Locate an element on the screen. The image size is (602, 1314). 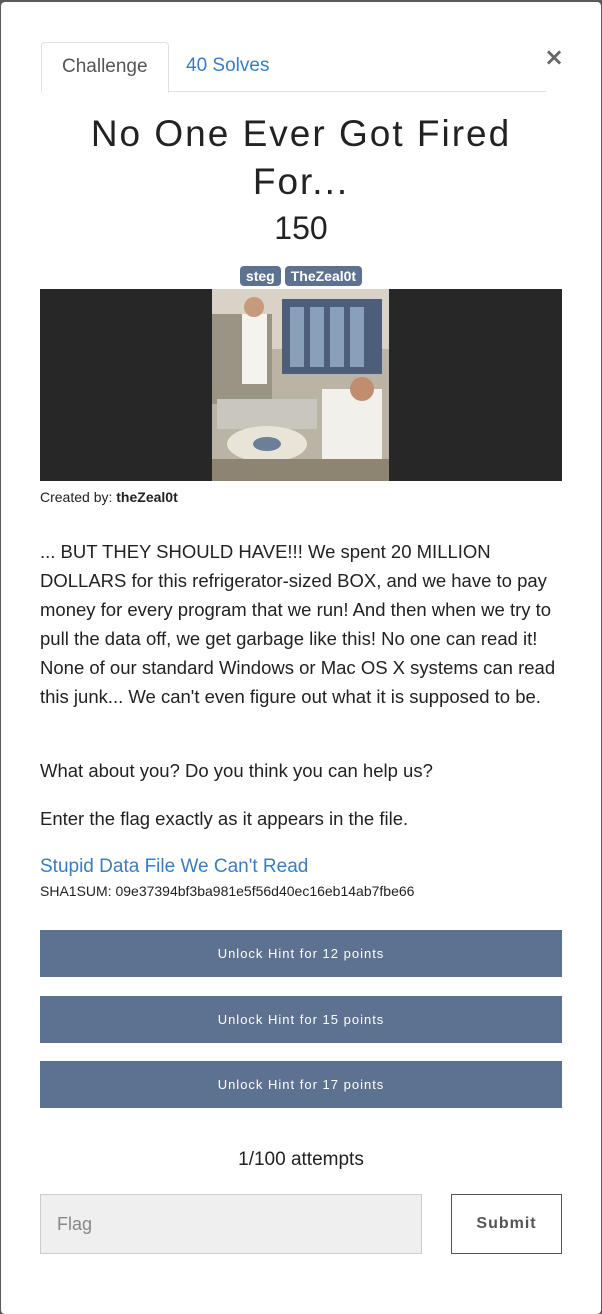
tag-list: steg TheZeal0t is located at coordinates (301, 276).